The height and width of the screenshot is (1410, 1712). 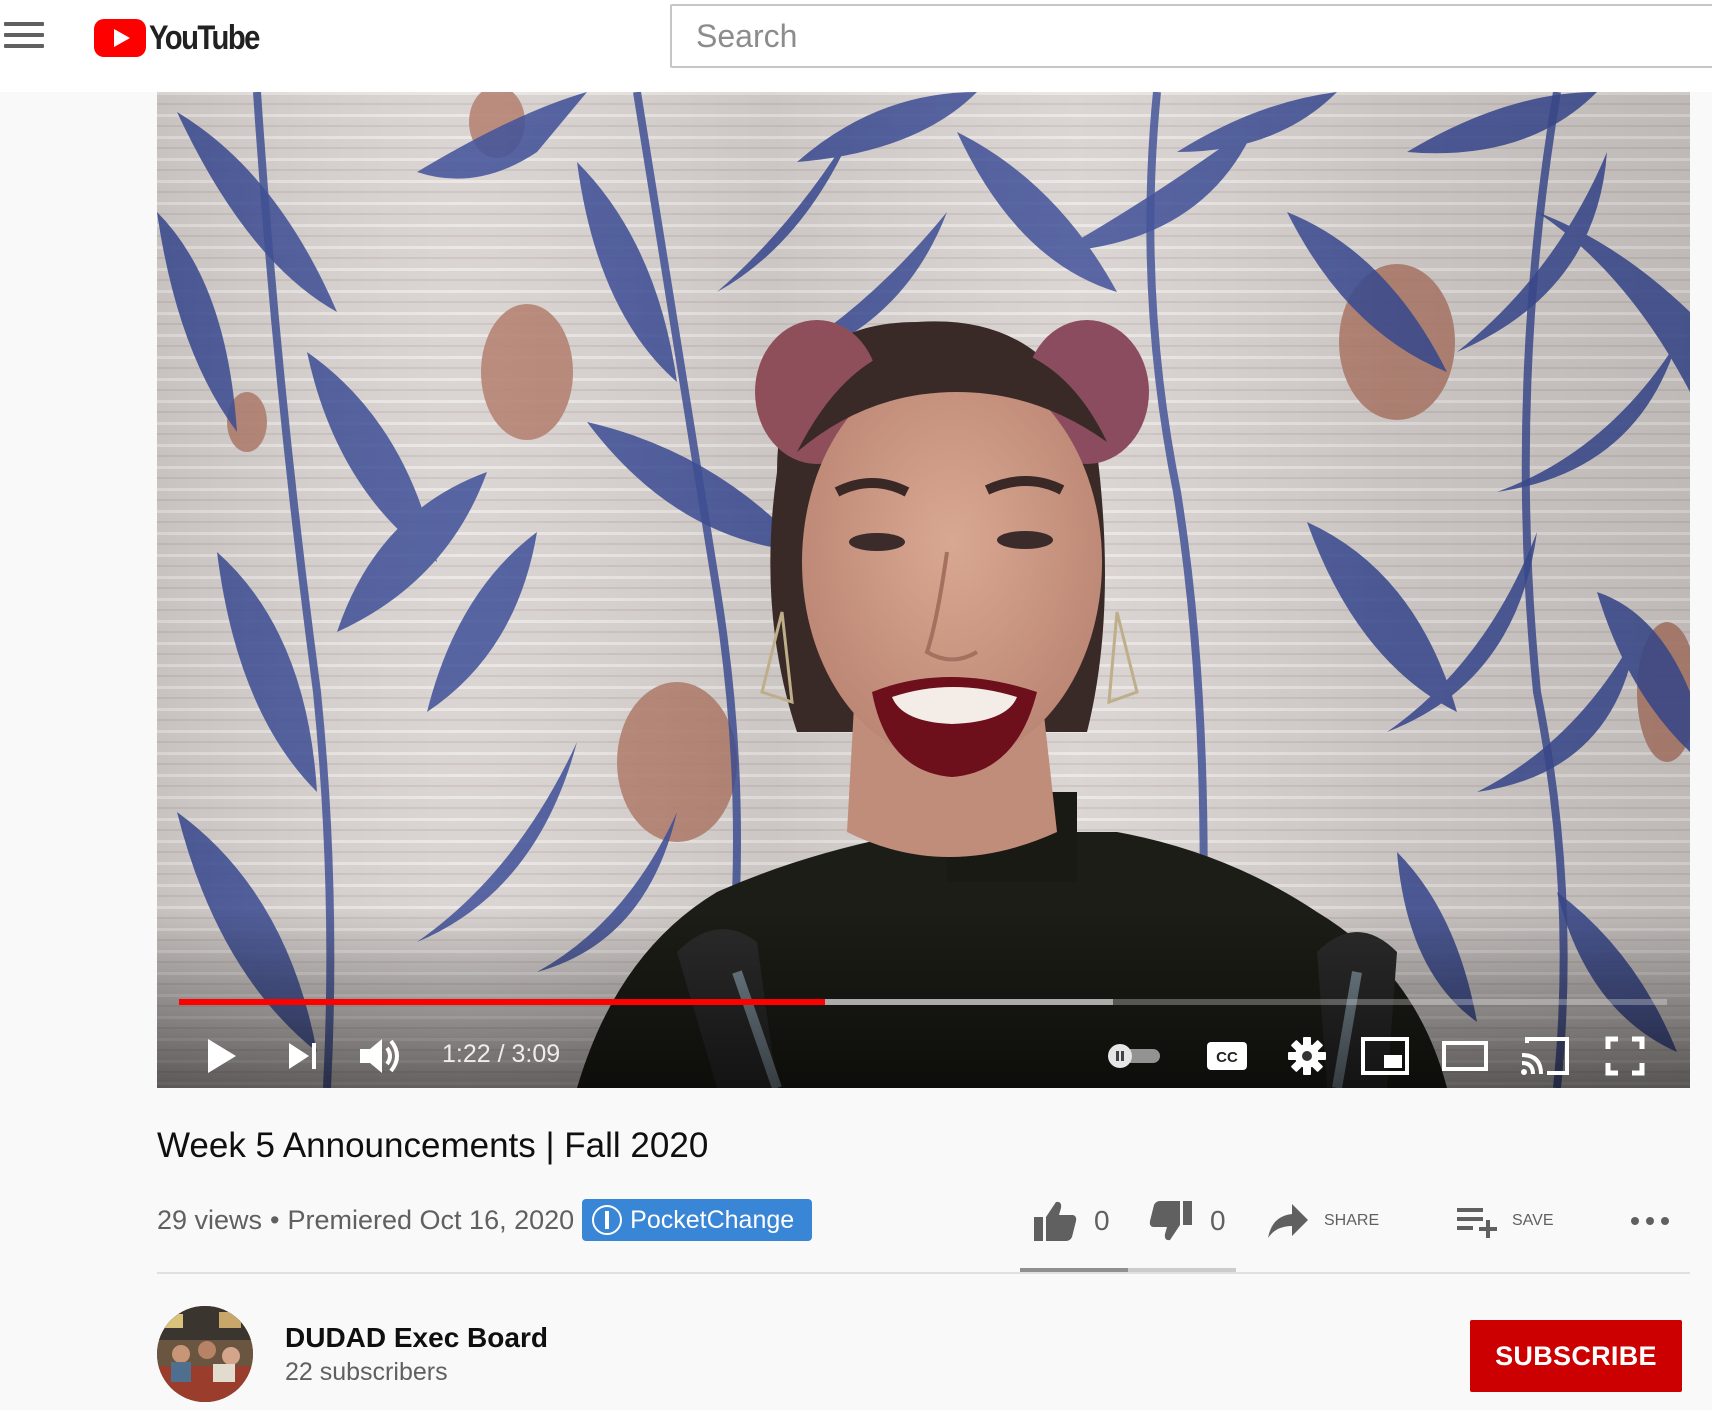 What do you see at coordinates (1477, 1223) in the screenshot?
I see `playlist-add-icon` at bounding box center [1477, 1223].